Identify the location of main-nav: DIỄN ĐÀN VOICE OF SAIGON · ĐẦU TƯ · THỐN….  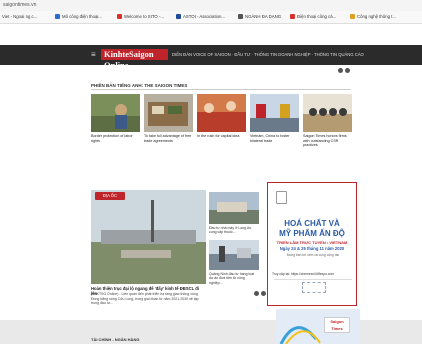
(268, 54).